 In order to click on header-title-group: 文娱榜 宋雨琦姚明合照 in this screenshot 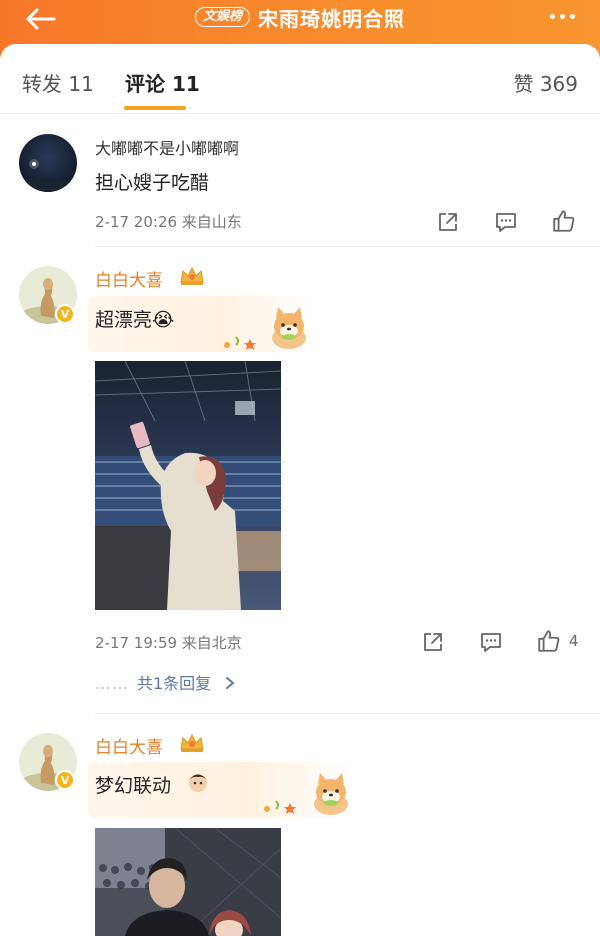, I will do `click(300, 17)`.